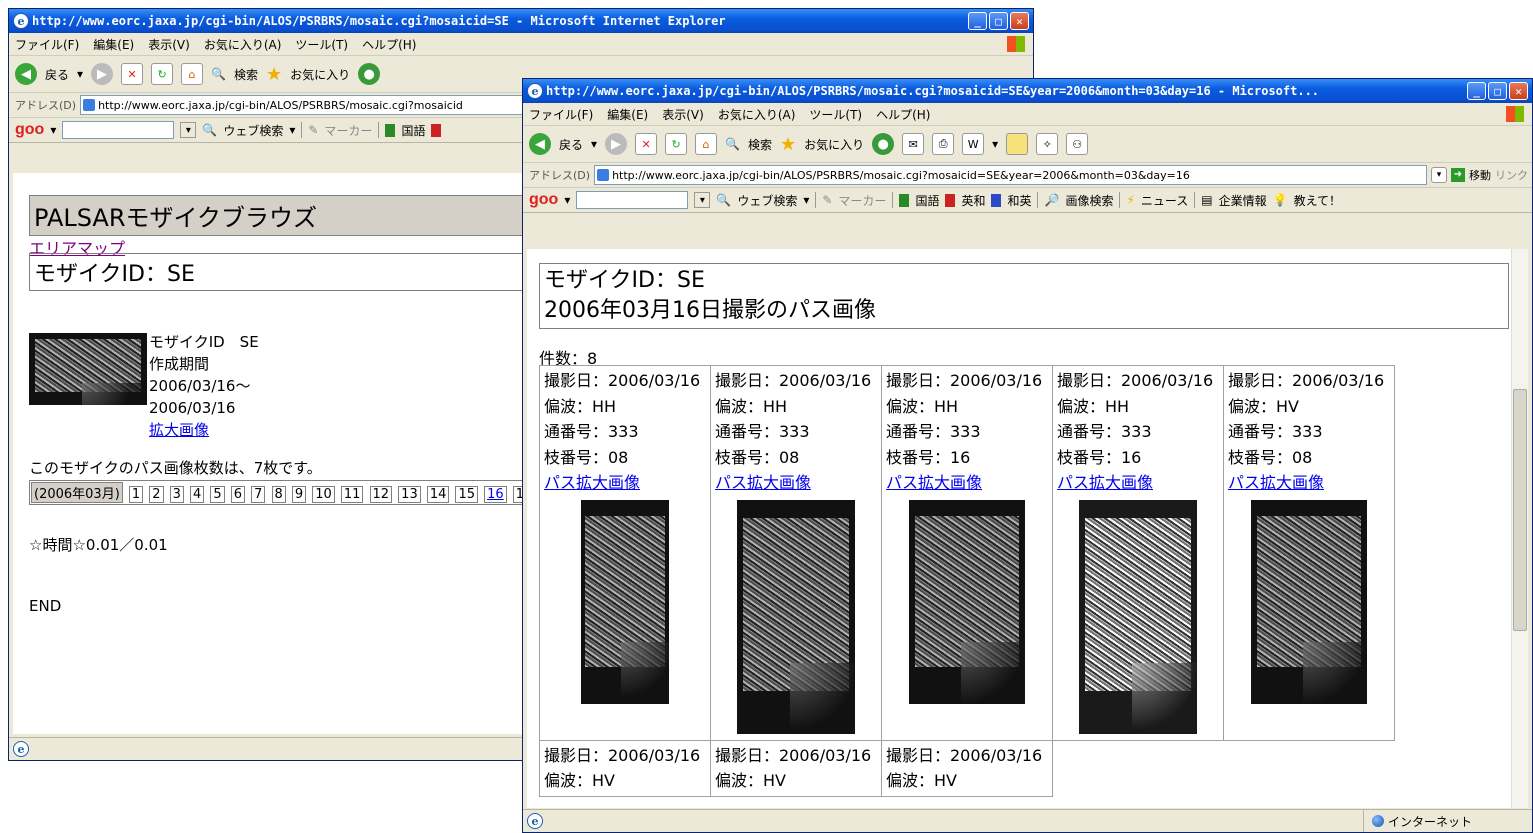  What do you see at coordinates (179, 430) in the screenshot?
I see `enlarge-image-link: 拡大画像` at bounding box center [179, 430].